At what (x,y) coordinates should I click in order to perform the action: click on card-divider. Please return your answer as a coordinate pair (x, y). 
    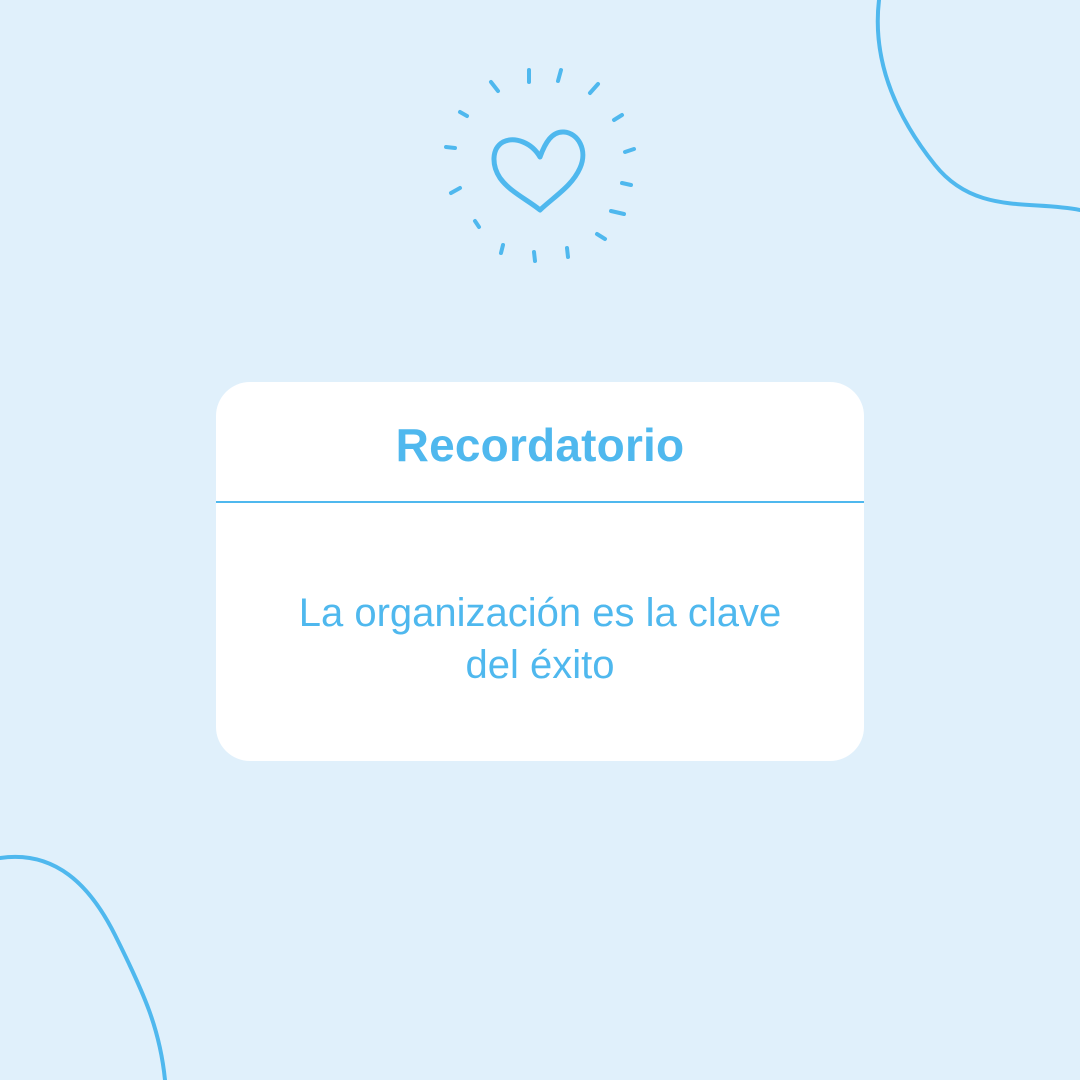
    Looking at the image, I should click on (540, 502).